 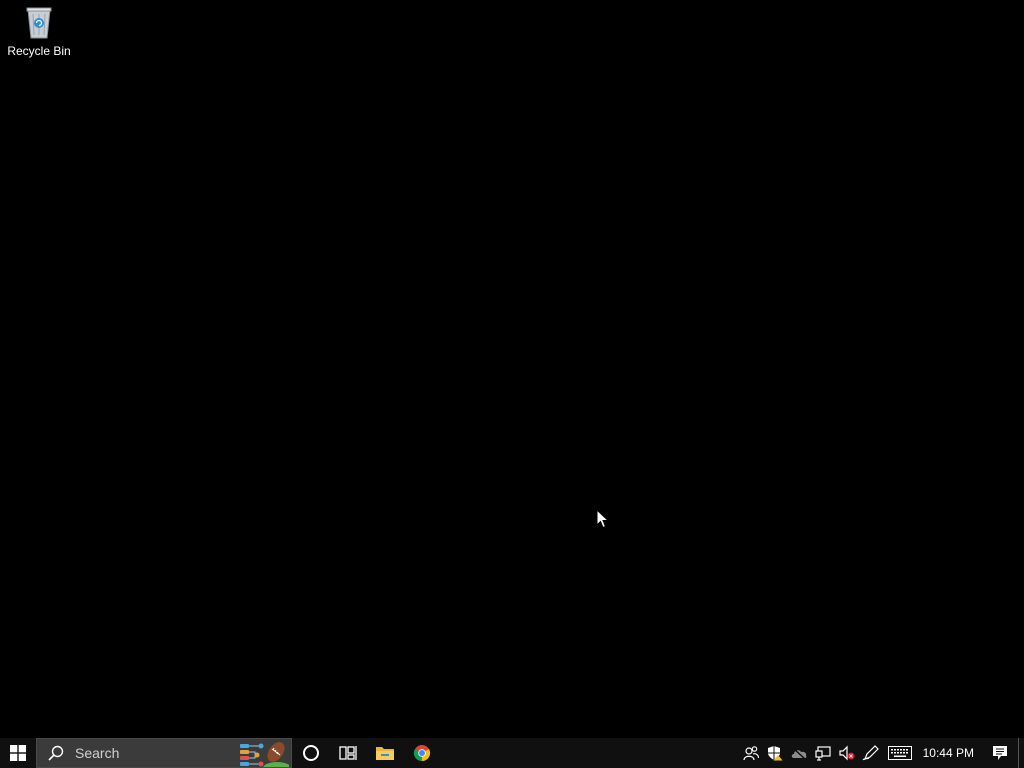 I want to click on network-icon, so click(x=823, y=753).